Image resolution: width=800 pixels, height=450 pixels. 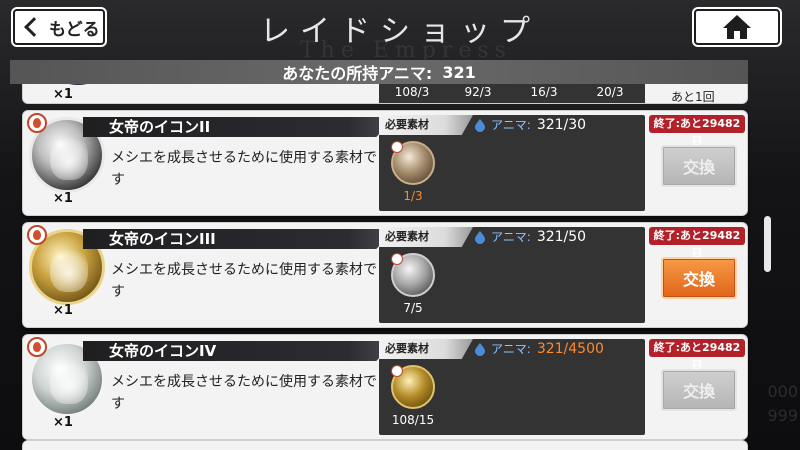 I want to click on background-side-number: 000, so click(x=782, y=391).